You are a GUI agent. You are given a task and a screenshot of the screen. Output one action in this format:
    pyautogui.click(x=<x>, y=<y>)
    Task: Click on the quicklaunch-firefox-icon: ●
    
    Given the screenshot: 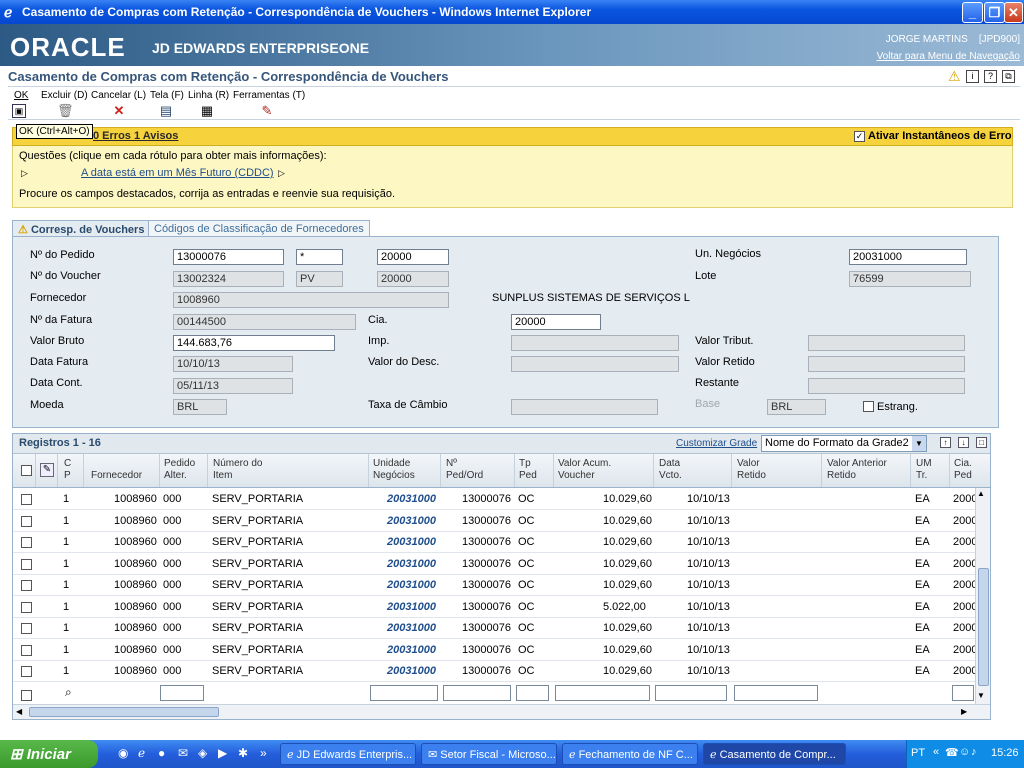 What is the action you would take?
    pyautogui.click(x=161, y=753)
    